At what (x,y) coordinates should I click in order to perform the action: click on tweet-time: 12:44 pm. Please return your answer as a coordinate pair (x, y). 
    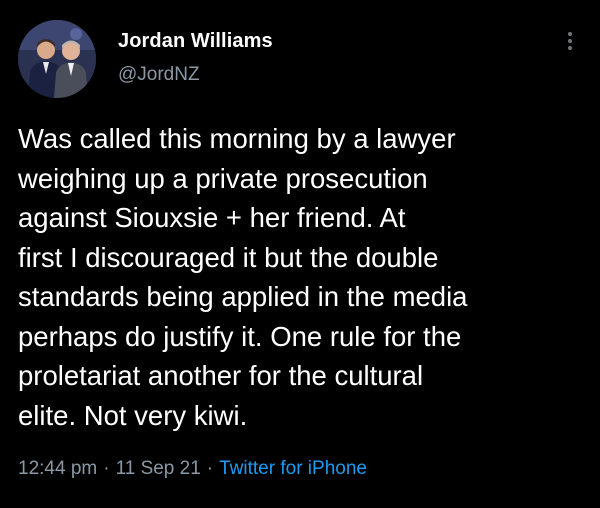
    Looking at the image, I should click on (57, 468).